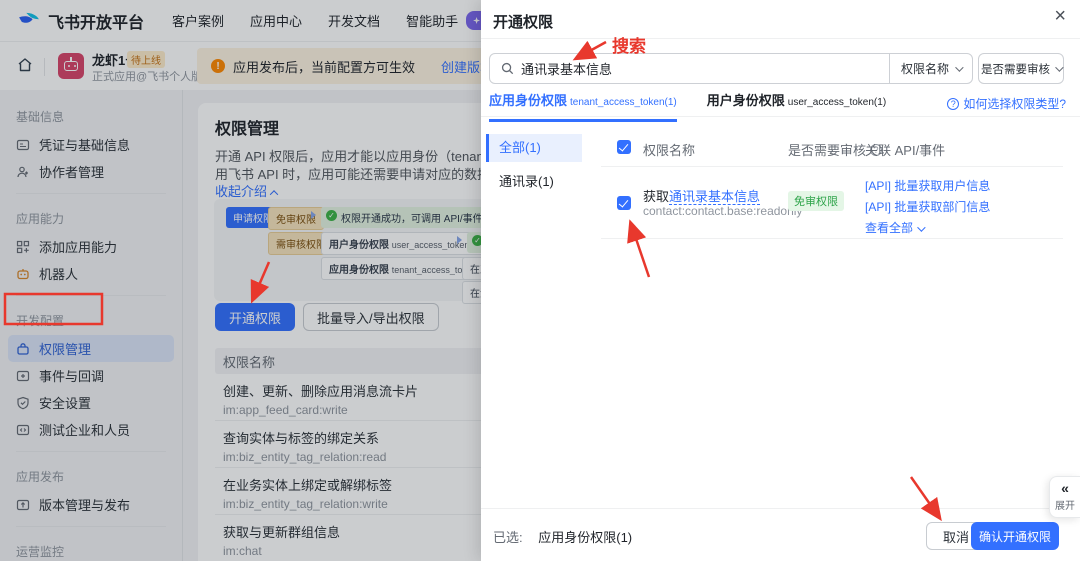 This screenshot has width=1080, height=561. Describe the element at coordinates (723, 211) in the screenshot. I see `permission-row-code: contact:contact.base:readonly` at that location.